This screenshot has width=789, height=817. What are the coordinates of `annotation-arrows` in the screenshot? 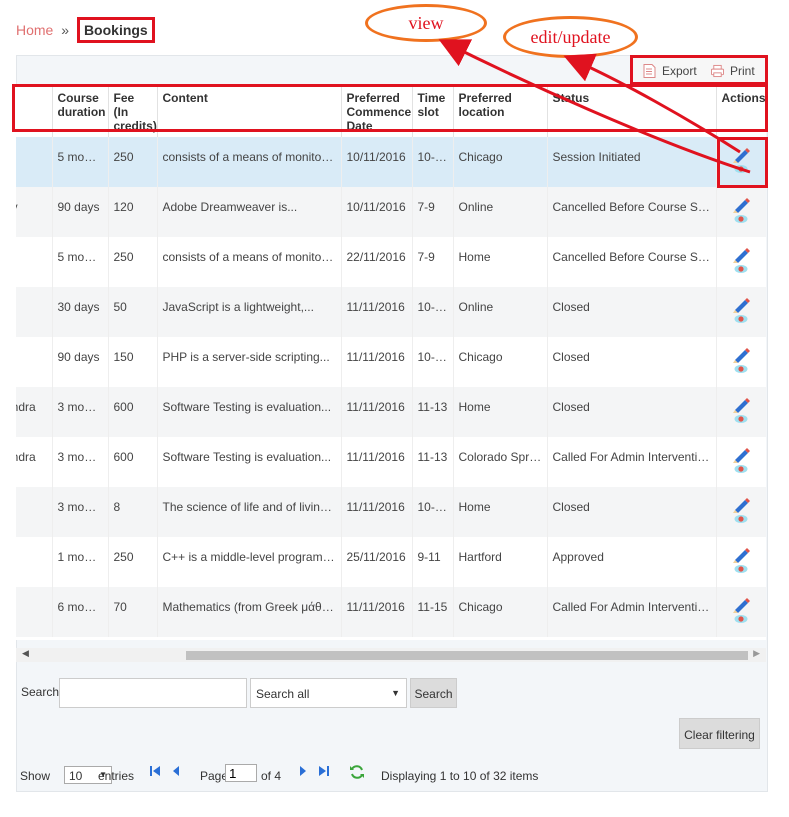 It's located at (594, 106).